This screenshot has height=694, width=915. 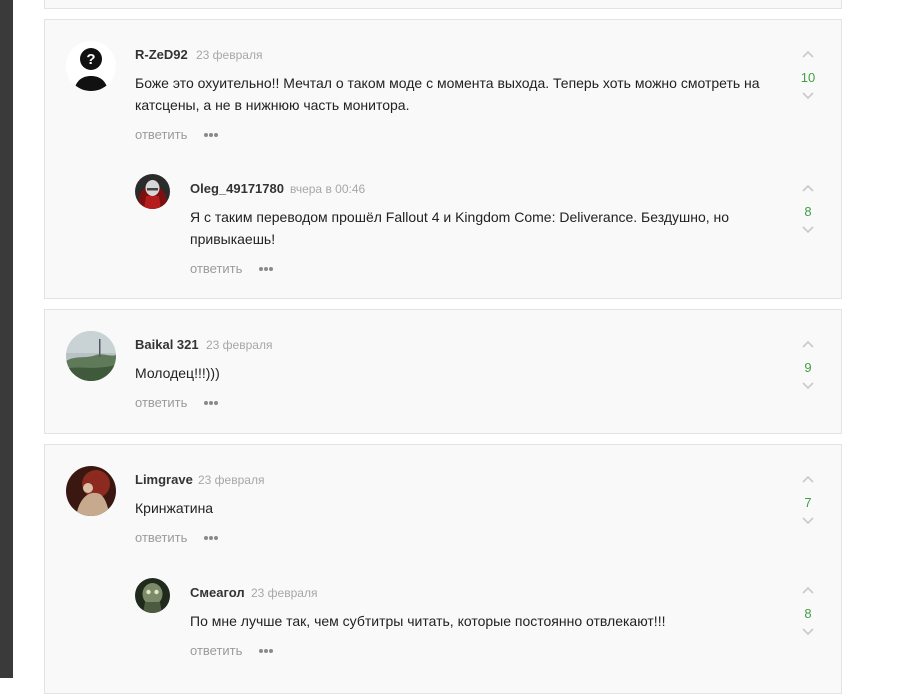 I want to click on vote-widget: 10, so click(x=808, y=78).